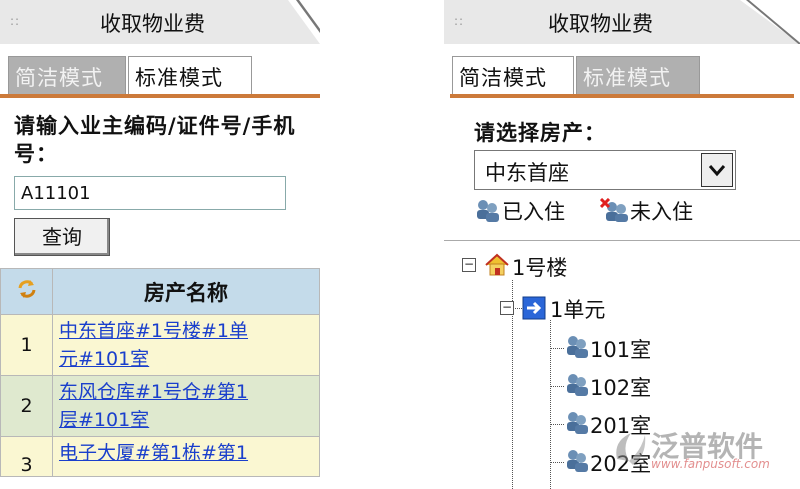 This screenshot has height=489, width=800. I want to click on occupied-people-icon, so click(488, 213).